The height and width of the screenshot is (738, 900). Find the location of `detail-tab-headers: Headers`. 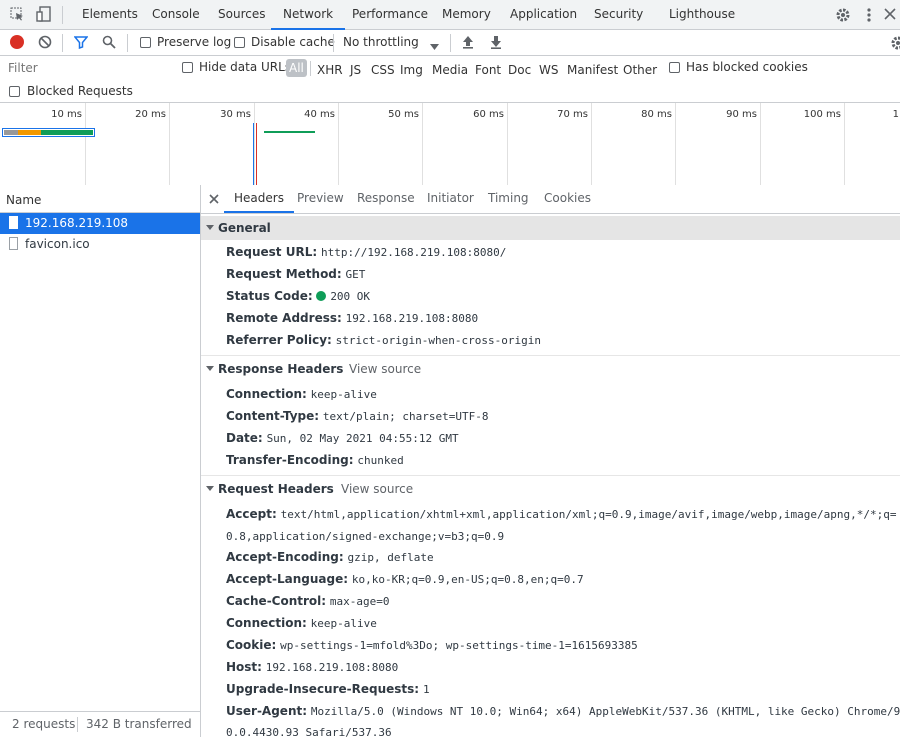

detail-tab-headers: Headers is located at coordinates (259, 199).